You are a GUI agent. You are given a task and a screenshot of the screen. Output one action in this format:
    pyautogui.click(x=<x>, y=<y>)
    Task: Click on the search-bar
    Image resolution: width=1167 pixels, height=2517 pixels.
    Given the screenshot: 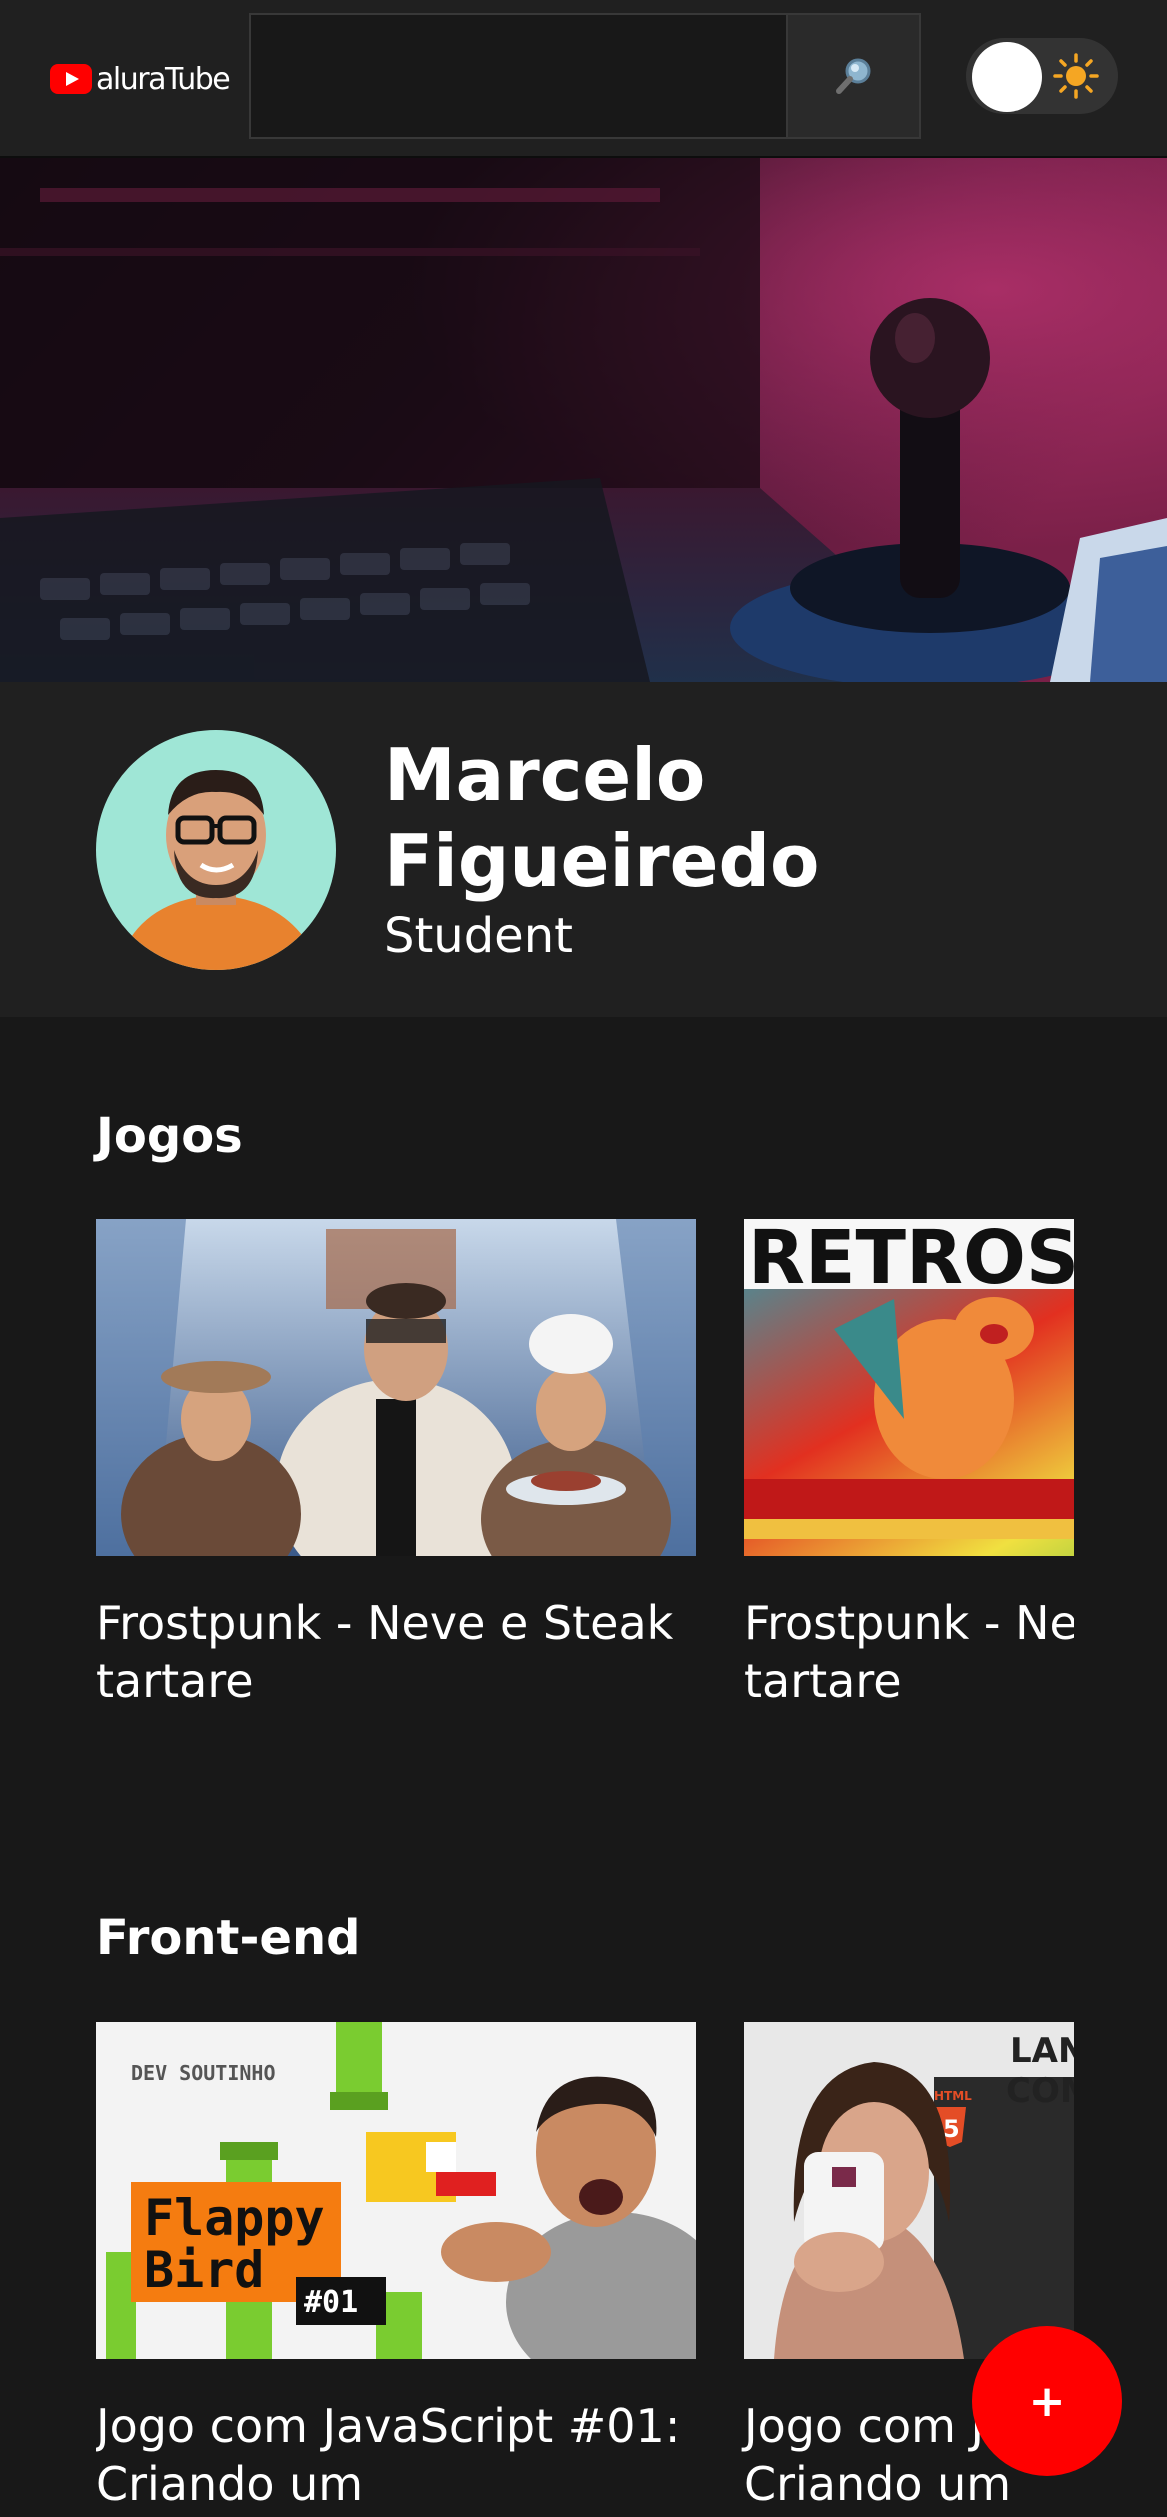 What is the action you would take?
    pyautogui.click(x=585, y=76)
    